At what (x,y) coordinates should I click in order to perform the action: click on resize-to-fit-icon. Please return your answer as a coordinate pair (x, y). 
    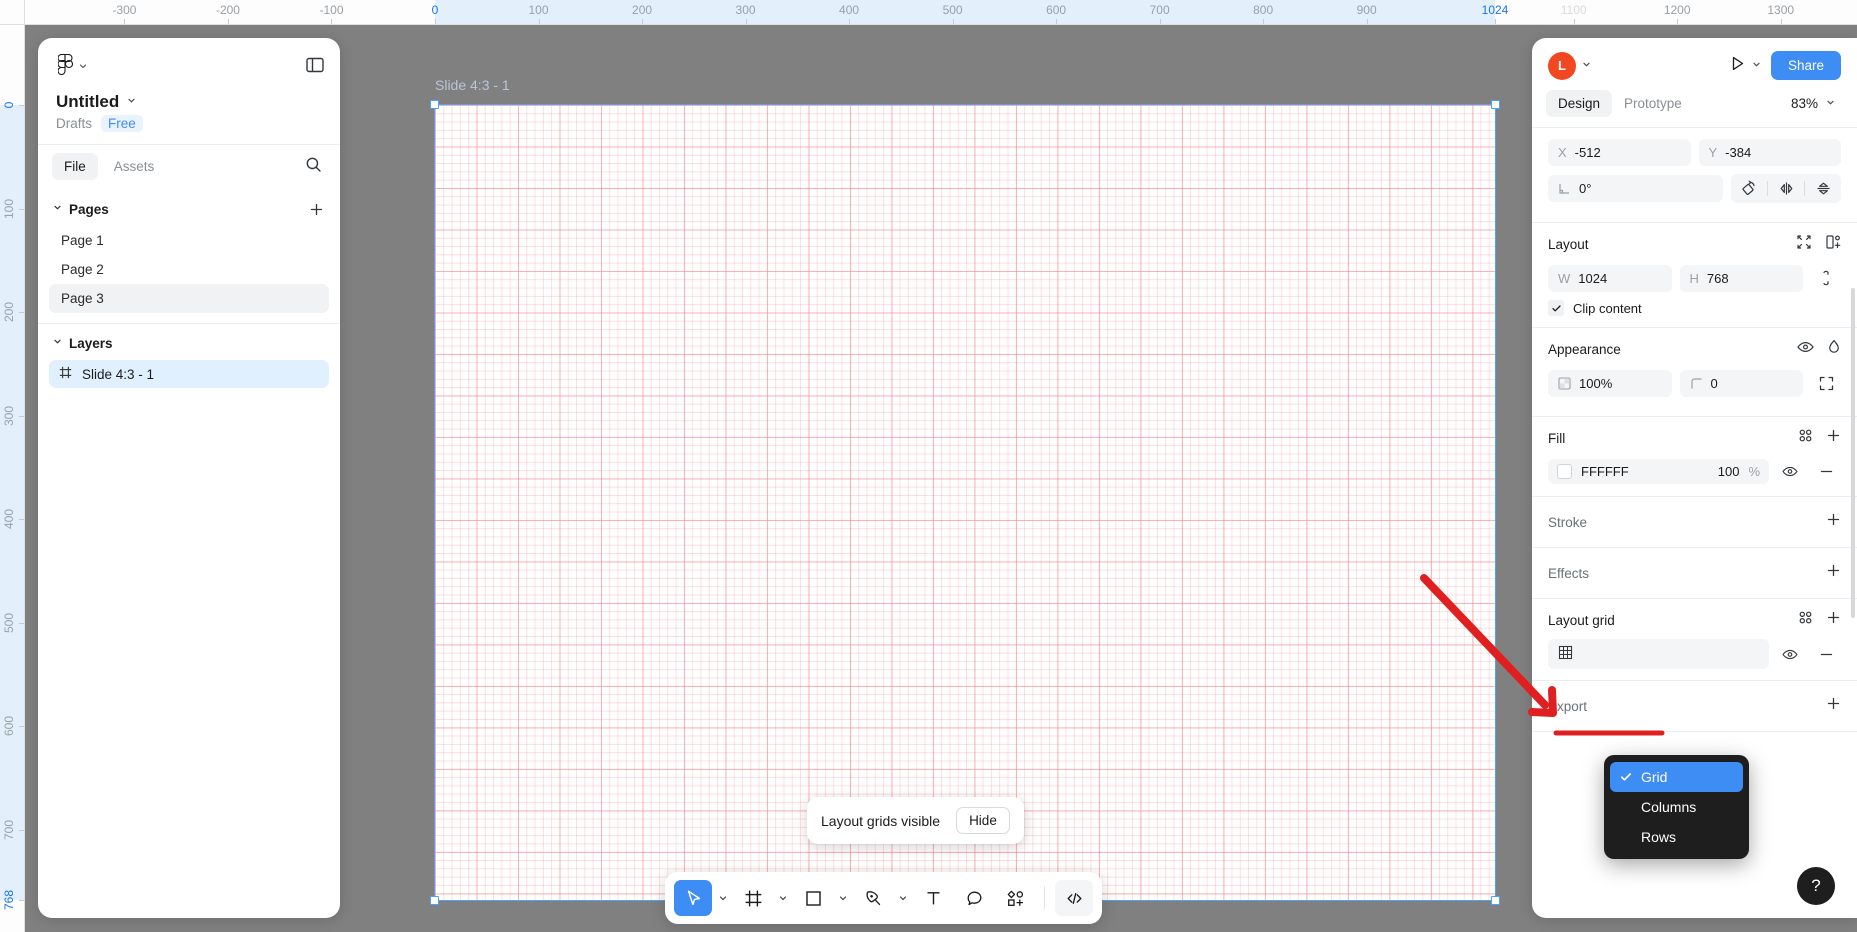
    Looking at the image, I should click on (1804, 244).